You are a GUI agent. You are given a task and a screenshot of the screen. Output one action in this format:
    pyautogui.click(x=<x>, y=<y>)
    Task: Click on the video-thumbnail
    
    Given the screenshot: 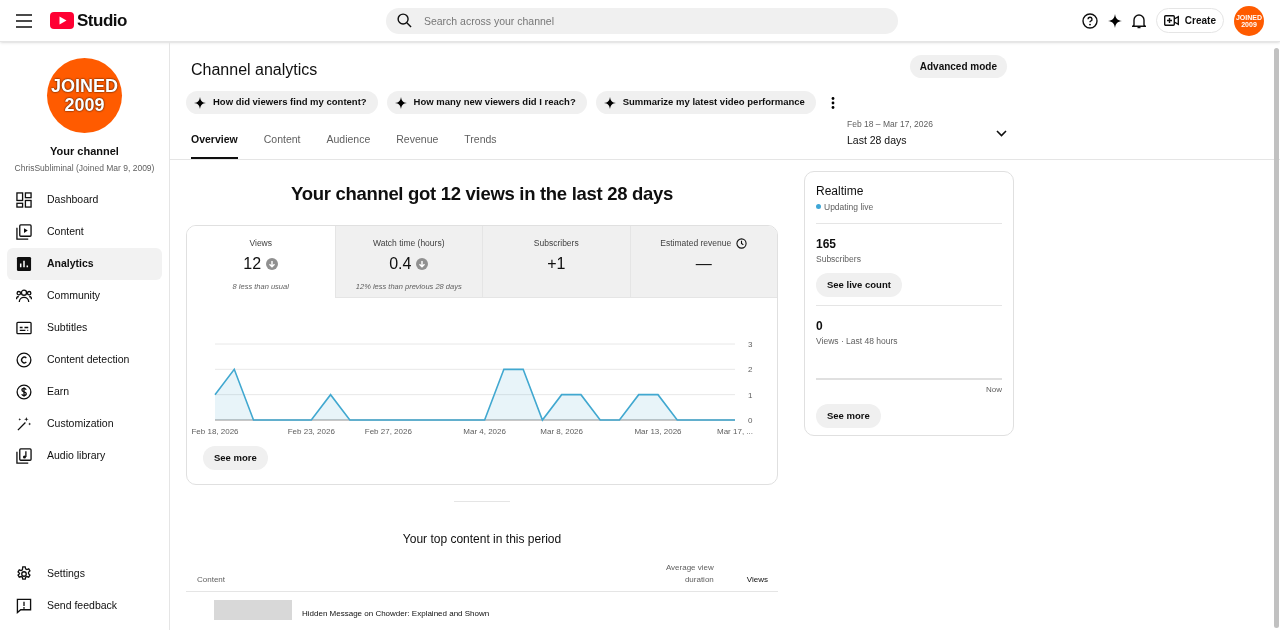 What is the action you would take?
    pyautogui.click(x=253, y=610)
    